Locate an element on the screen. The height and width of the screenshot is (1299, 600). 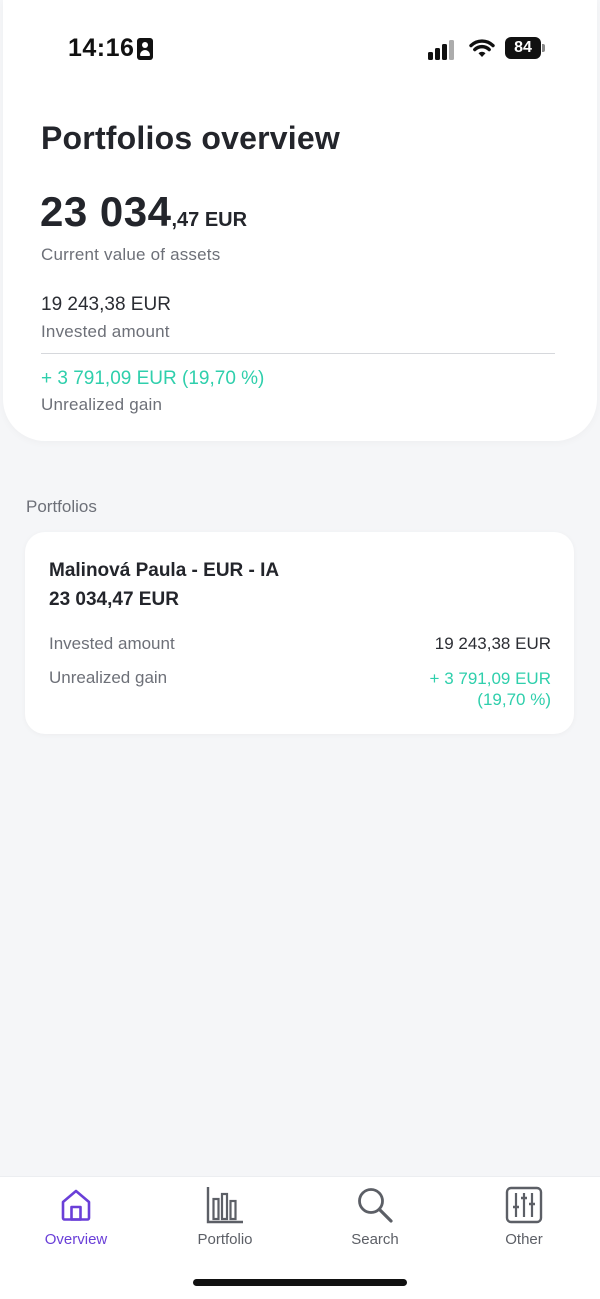
battery-level: 84 is located at coordinates (523, 48).